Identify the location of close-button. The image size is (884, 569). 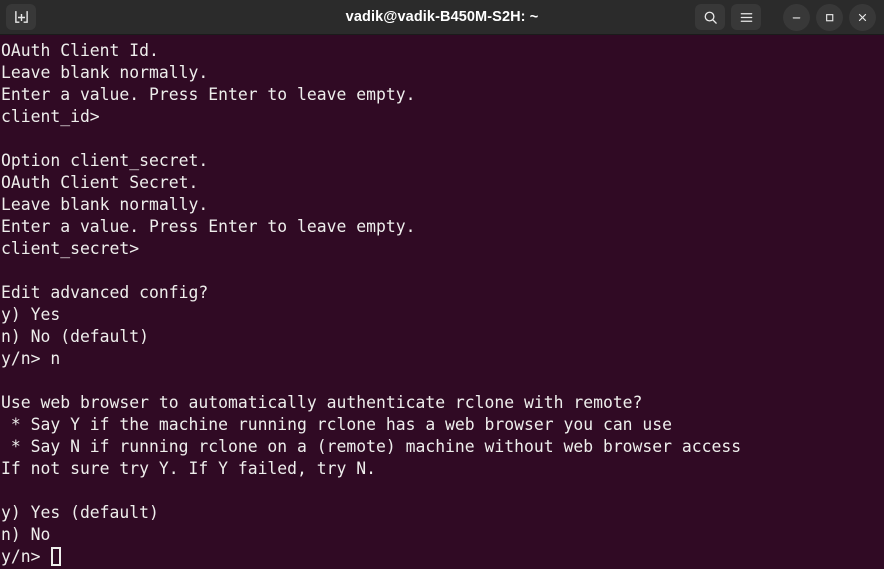
(862, 17).